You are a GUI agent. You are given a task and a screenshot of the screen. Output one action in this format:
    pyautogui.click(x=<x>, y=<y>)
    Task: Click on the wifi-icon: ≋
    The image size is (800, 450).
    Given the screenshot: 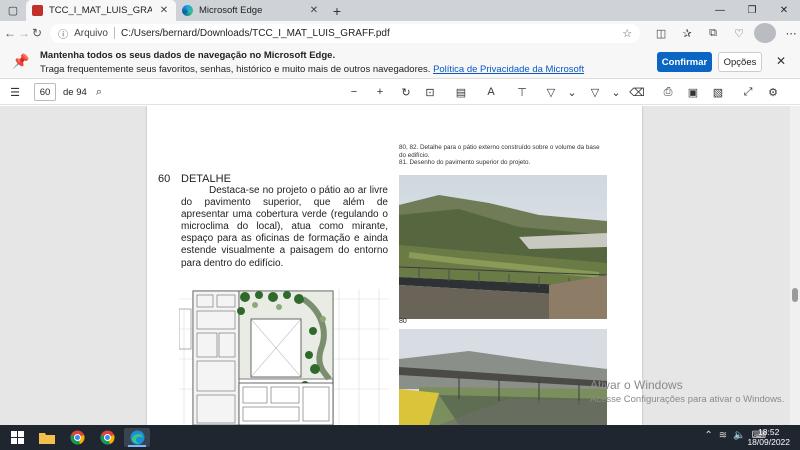 What is the action you would take?
    pyautogui.click(x=723, y=435)
    